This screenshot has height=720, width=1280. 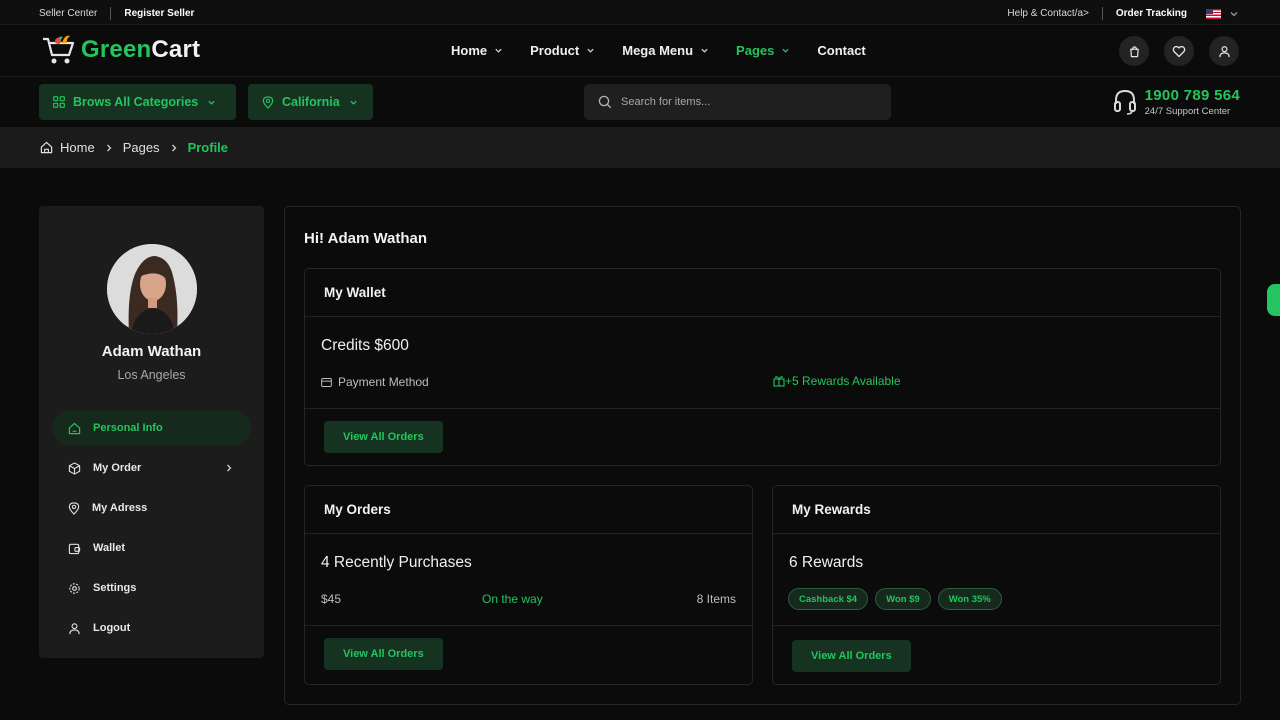 What do you see at coordinates (826, 562) in the screenshot?
I see `rewards-summary: 6 Rewards` at bounding box center [826, 562].